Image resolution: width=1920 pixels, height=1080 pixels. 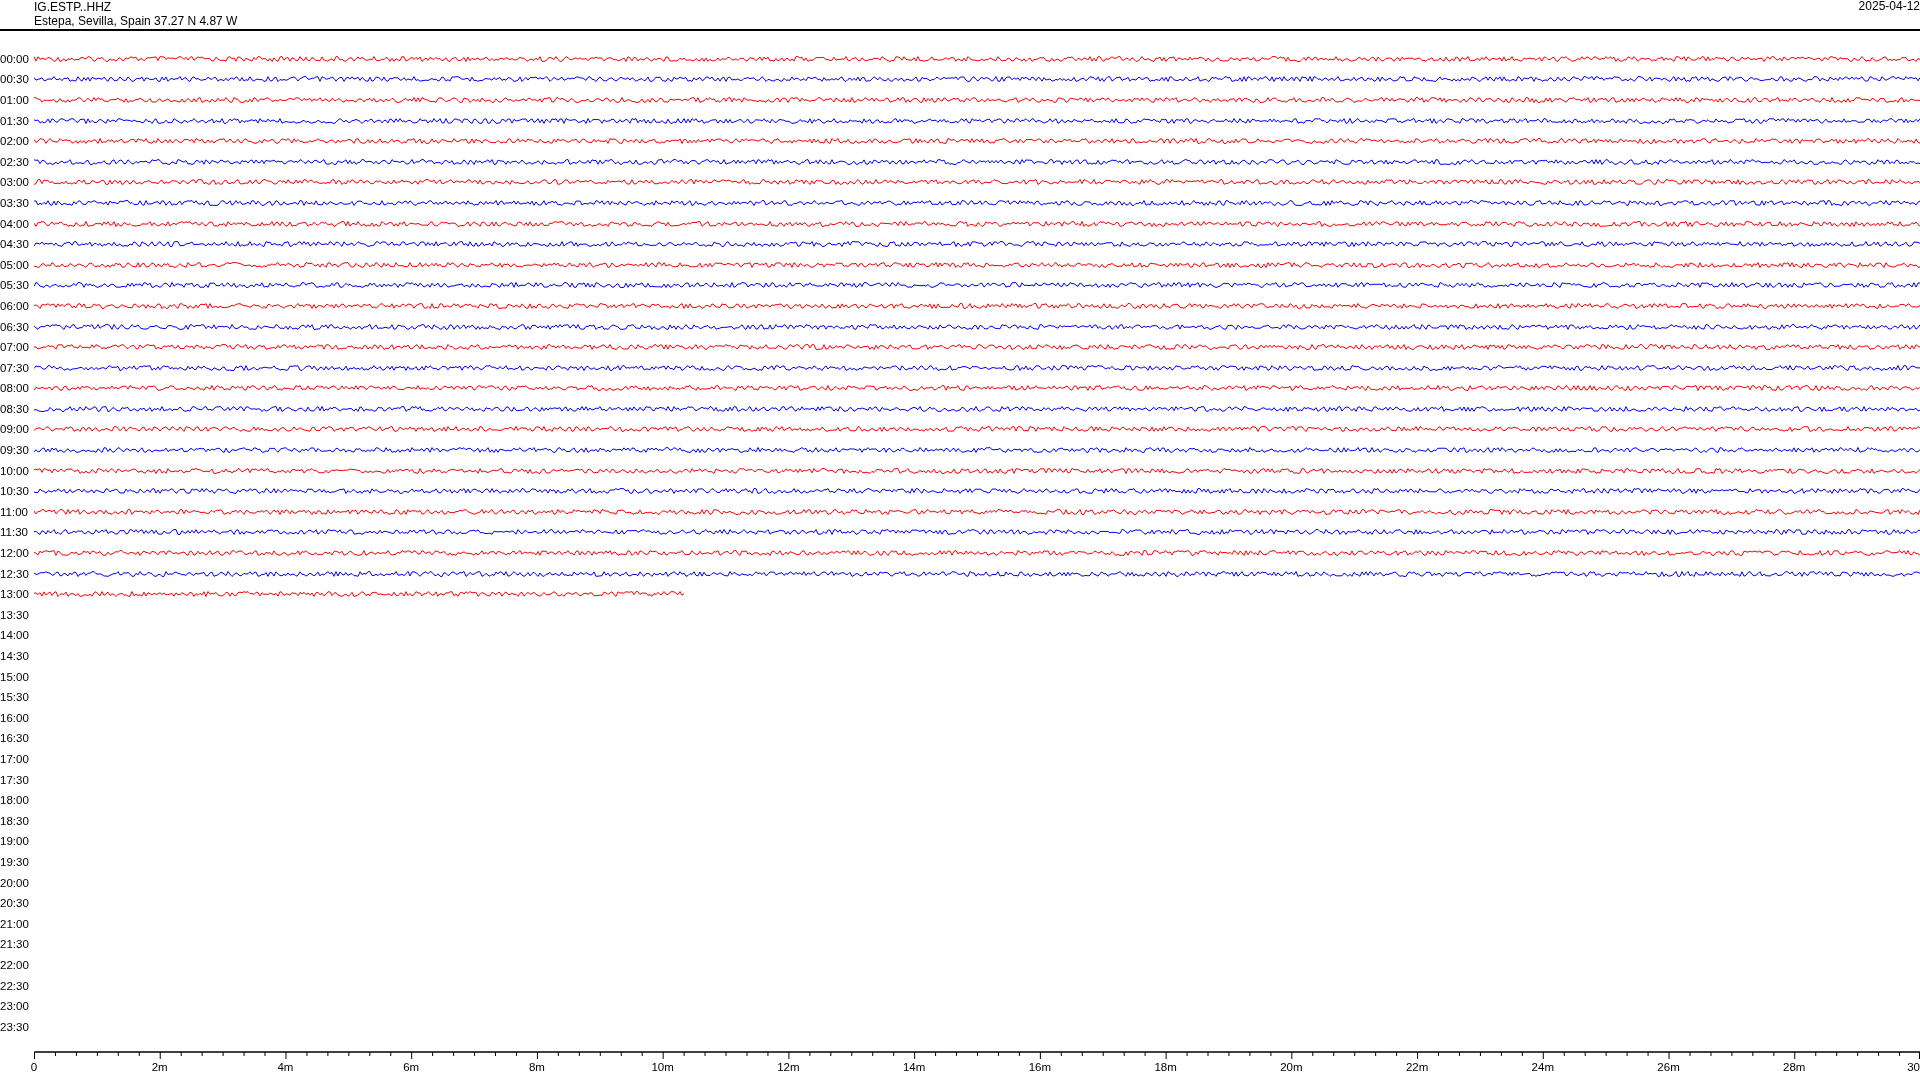 What do you see at coordinates (788, 1067) in the screenshot?
I see `axis-tick-label: 12m` at bounding box center [788, 1067].